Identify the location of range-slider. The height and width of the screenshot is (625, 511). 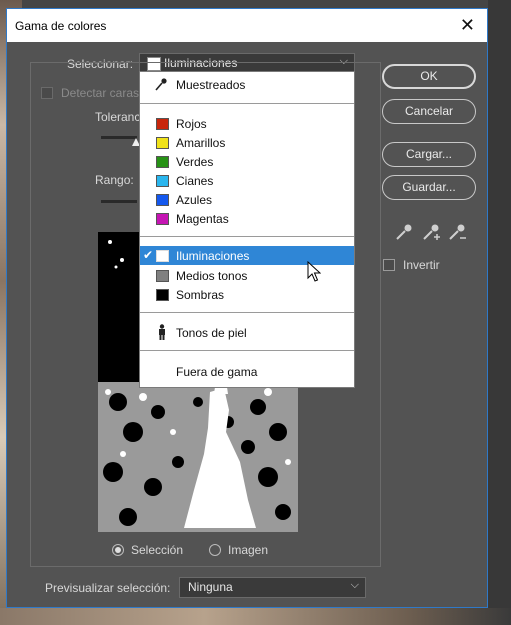
(119, 201).